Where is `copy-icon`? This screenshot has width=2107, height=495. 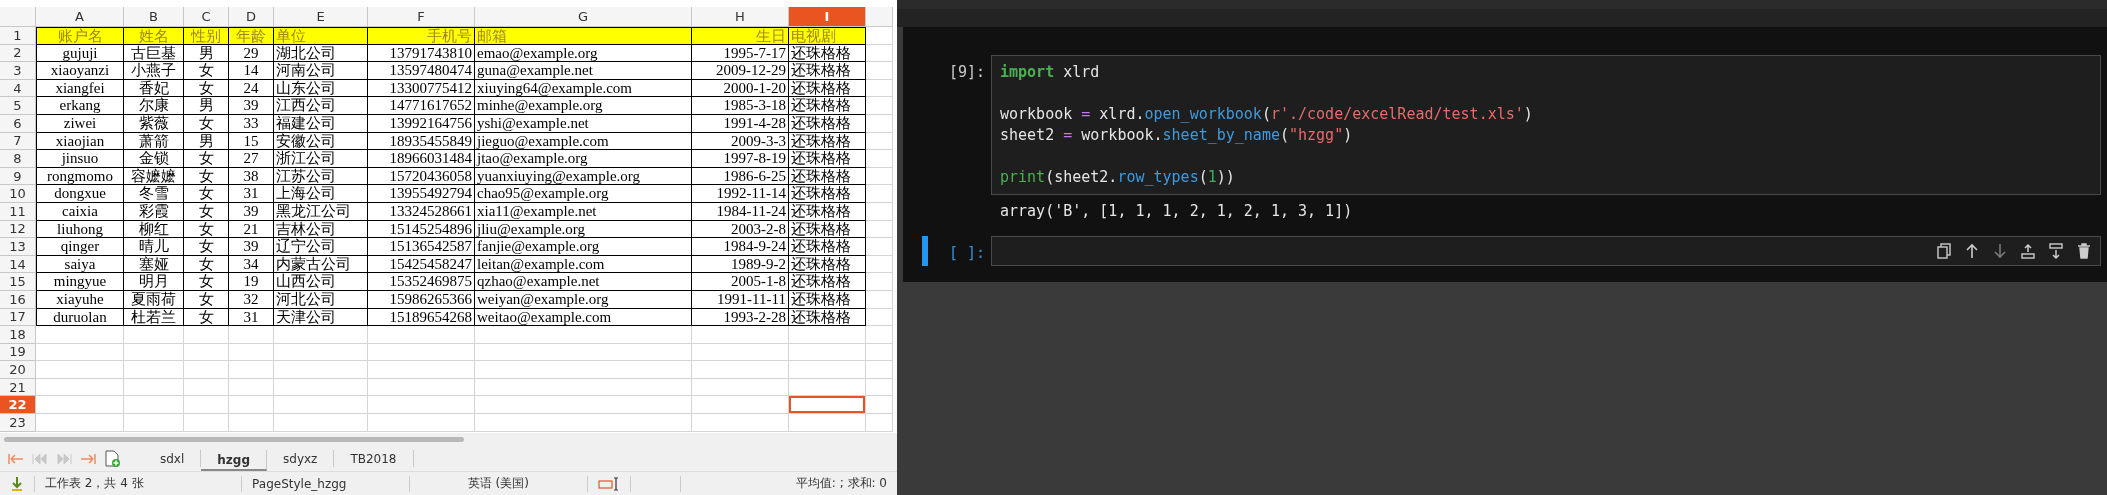 copy-icon is located at coordinates (1944, 251).